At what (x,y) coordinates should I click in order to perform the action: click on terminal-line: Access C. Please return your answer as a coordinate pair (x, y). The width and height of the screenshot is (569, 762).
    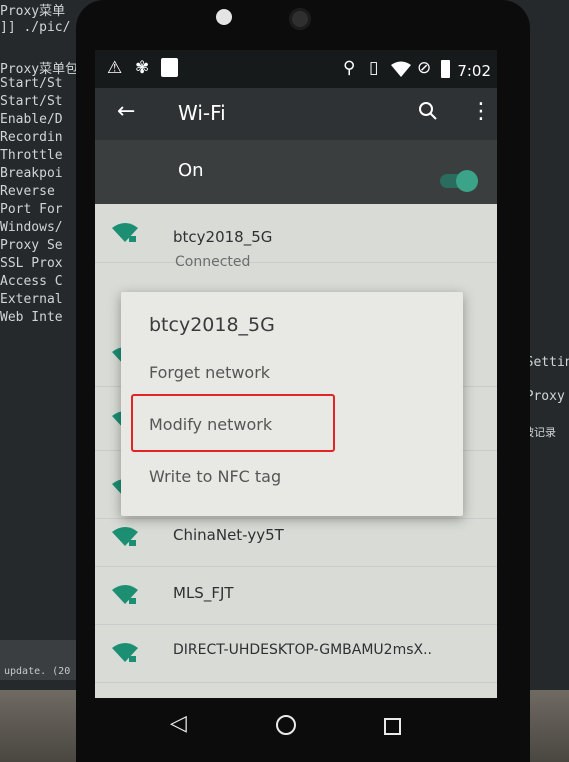
    Looking at the image, I should click on (31, 281).